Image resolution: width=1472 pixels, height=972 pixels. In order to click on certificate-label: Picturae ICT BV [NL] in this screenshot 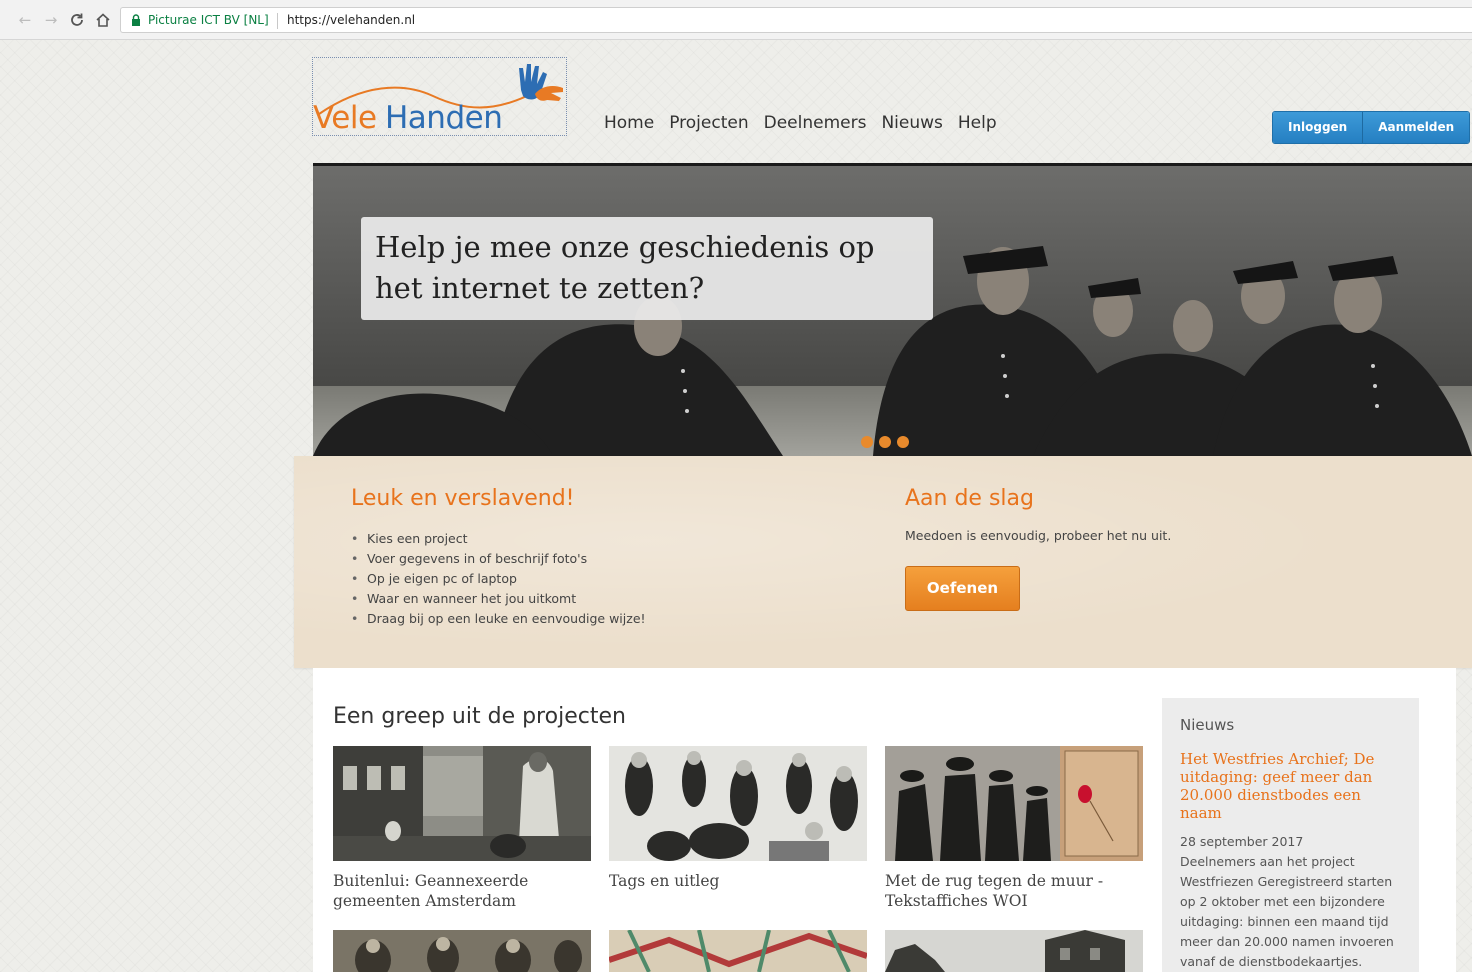, I will do `click(208, 20)`.